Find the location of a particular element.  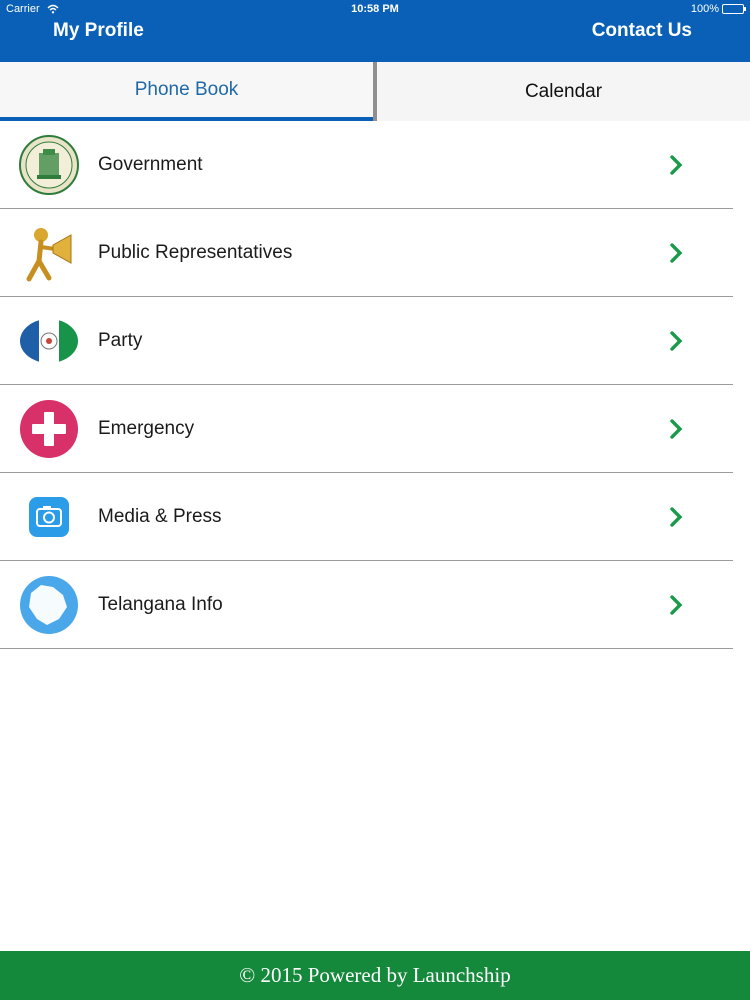

list-item-emergency: Emergency is located at coordinates (366, 429).